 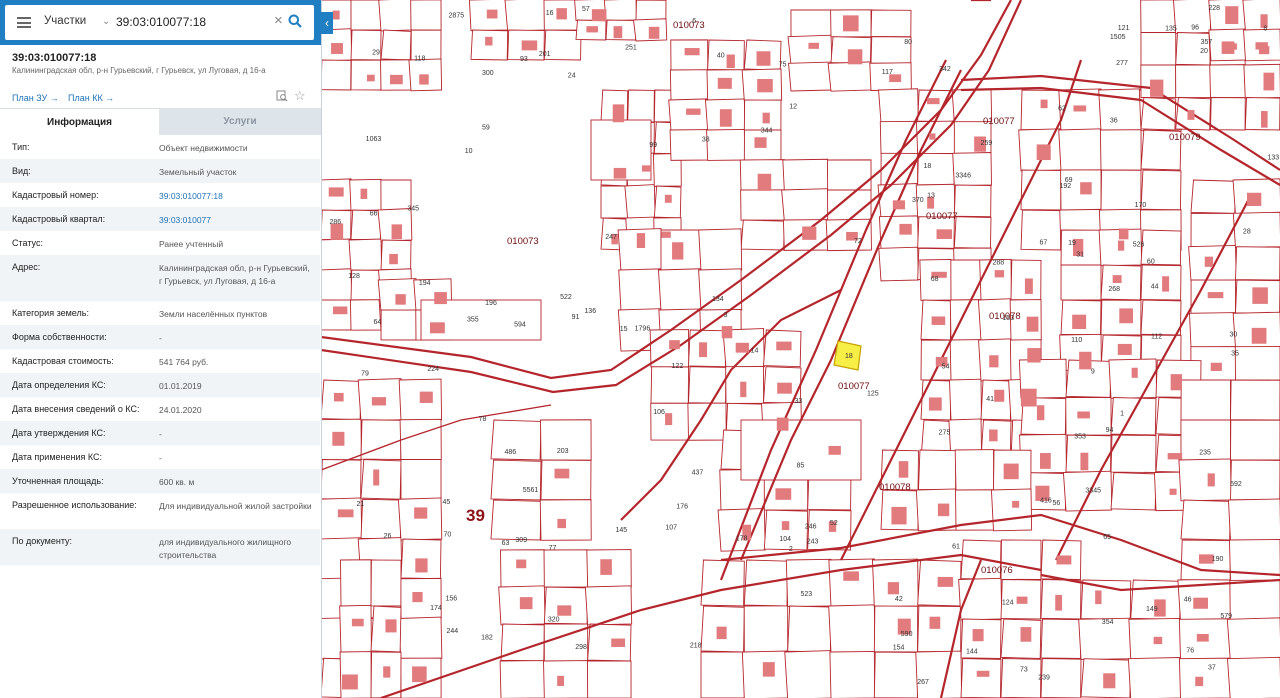 What do you see at coordinates (282, 96) in the screenshot?
I see `locate-on-map-icon` at bounding box center [282, 96].